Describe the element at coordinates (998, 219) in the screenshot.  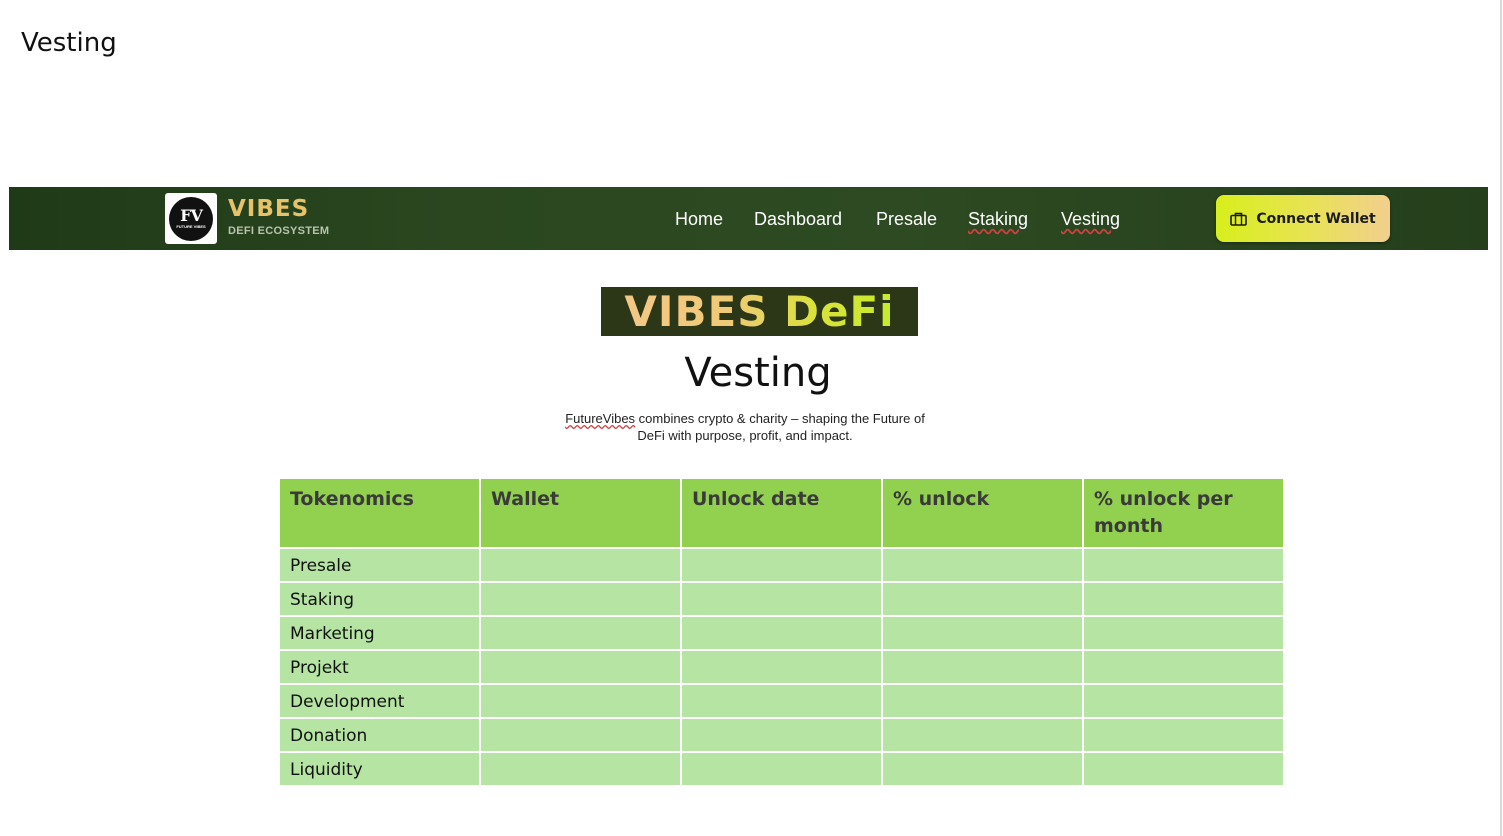
I see `nav-link-staking: Staking` at that location.